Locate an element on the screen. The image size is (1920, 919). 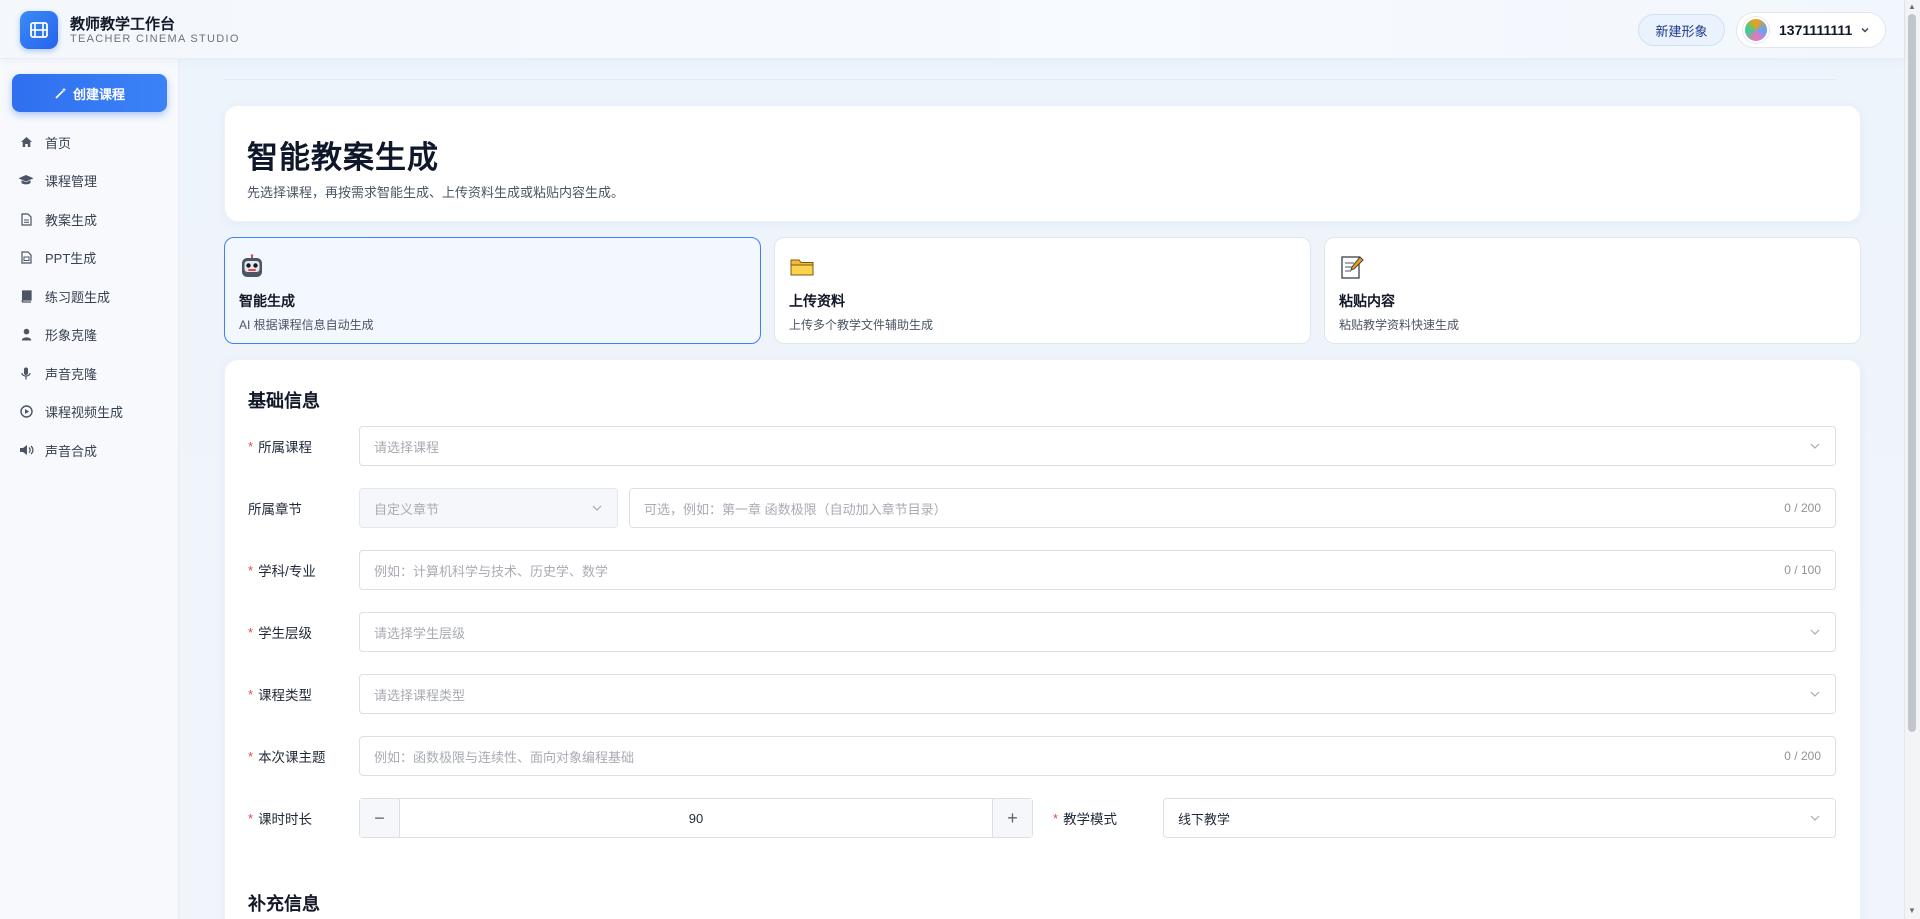
level-select: 请选择学生层级 is located at coordinates (1097, 632).